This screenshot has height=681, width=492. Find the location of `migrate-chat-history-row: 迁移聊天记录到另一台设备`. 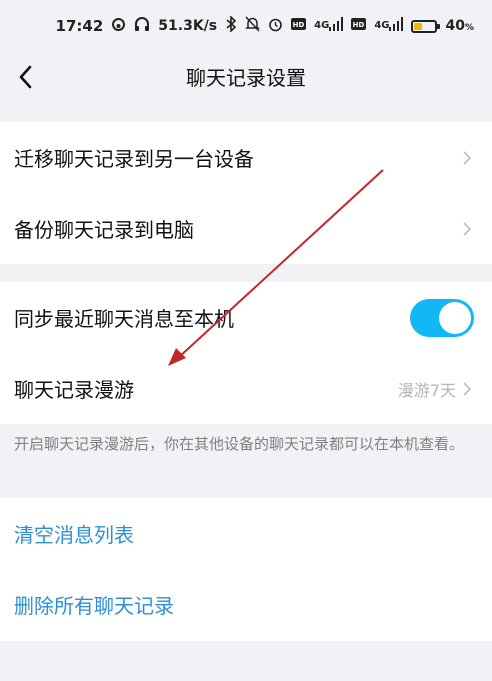

migrate-chat-history-row: 迁移聊天记录到另一台设备 is located at coordinates (246, 157).